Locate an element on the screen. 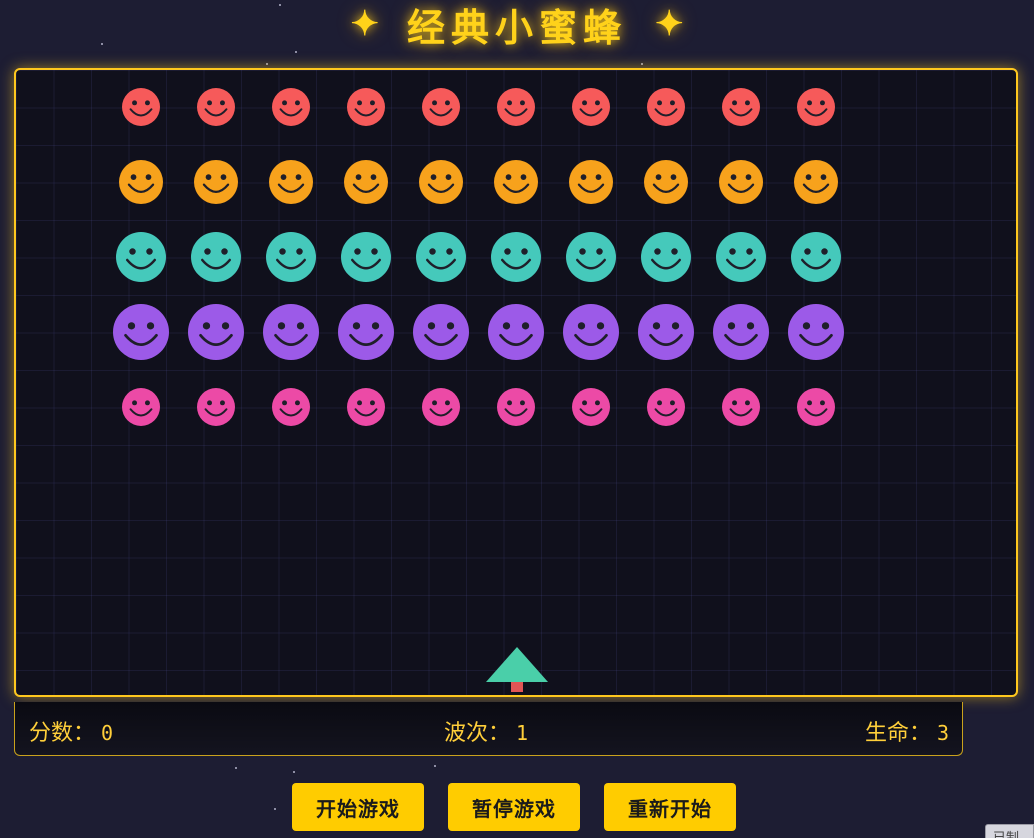  wave-display: 波次： 1 is located at coordinates (486, 731).